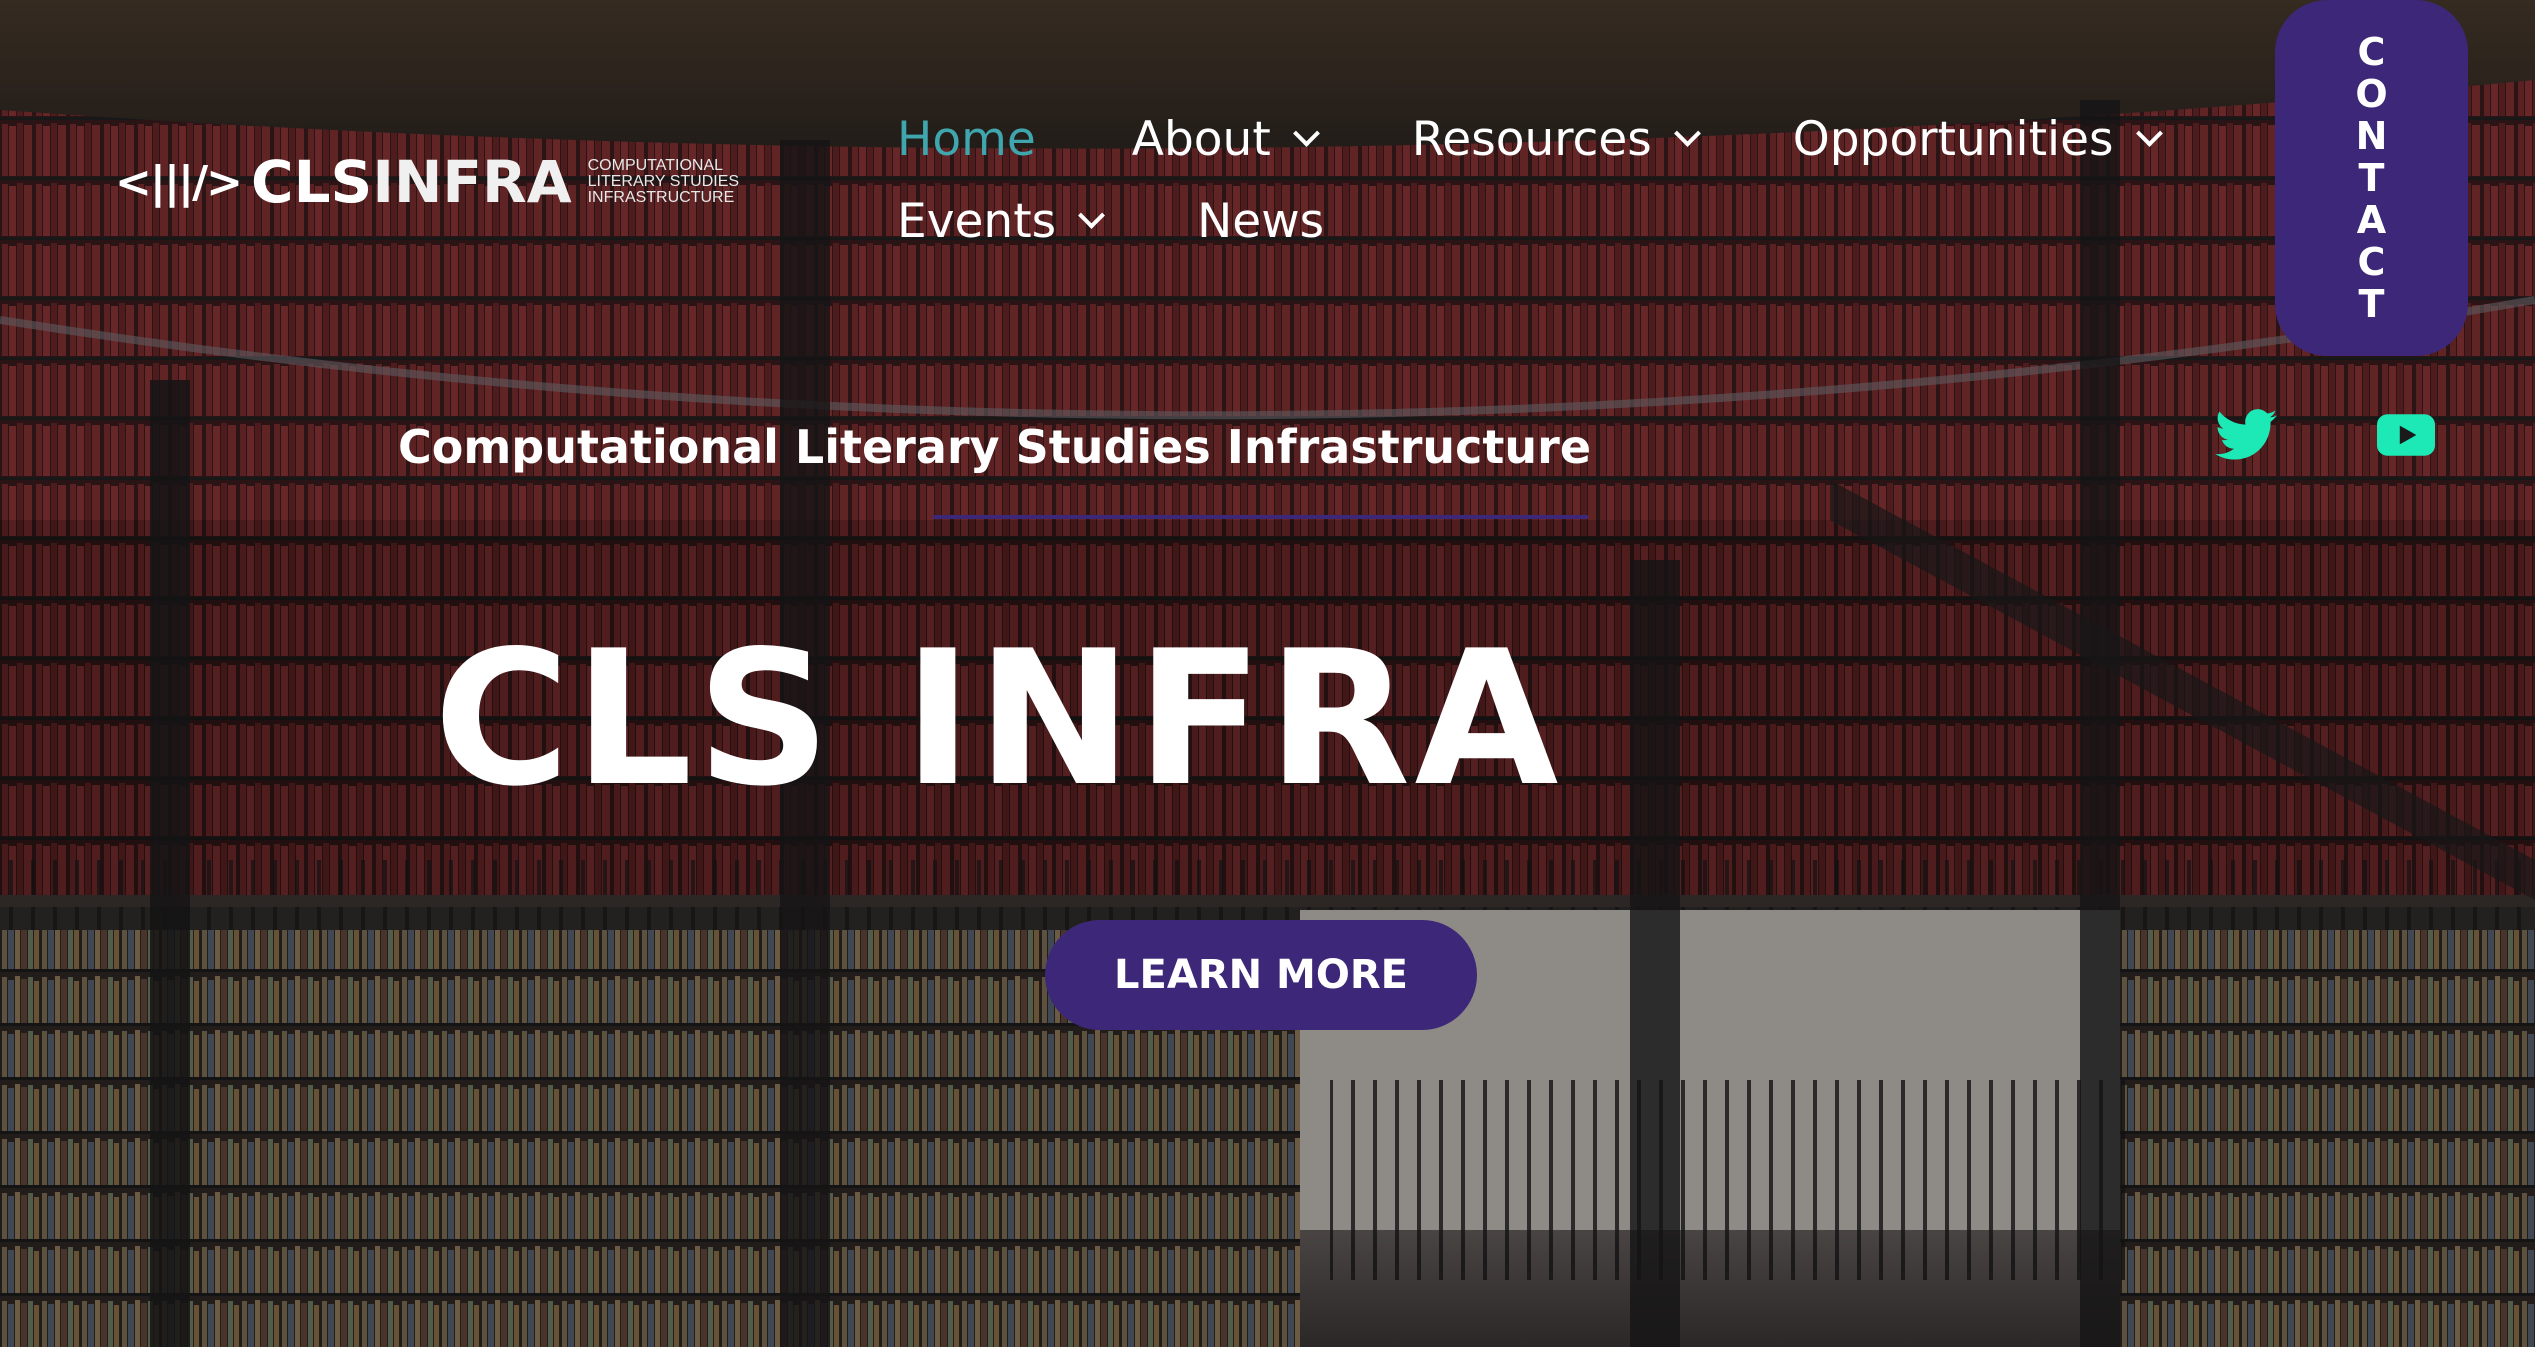  I want to click on nav-item-home: Home, so click(966, 139).